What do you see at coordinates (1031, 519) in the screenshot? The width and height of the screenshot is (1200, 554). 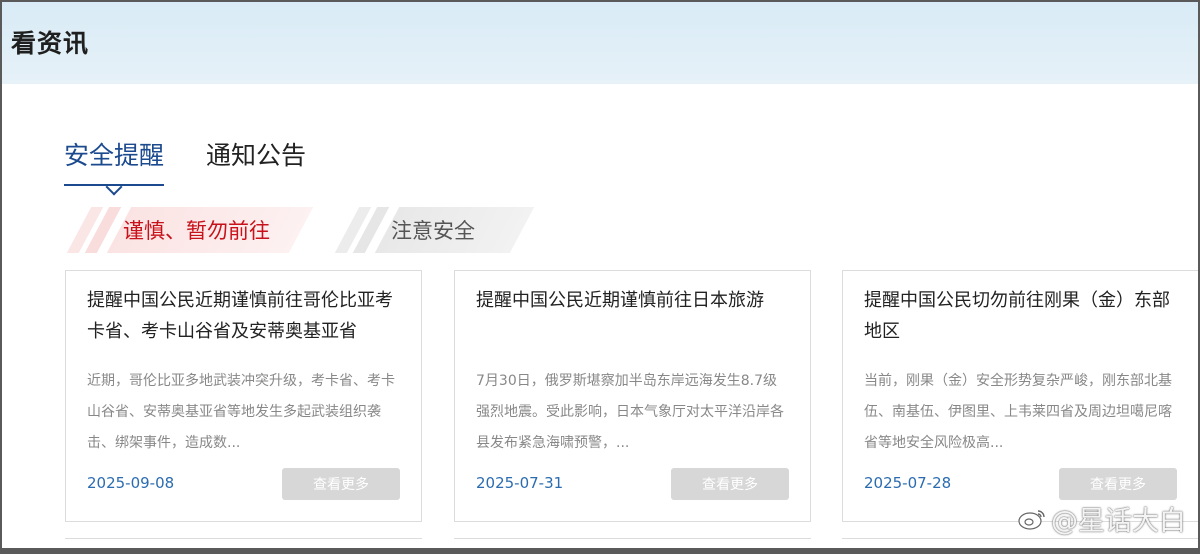 I see `weibo-icon` at bounding box center [1031, 519].